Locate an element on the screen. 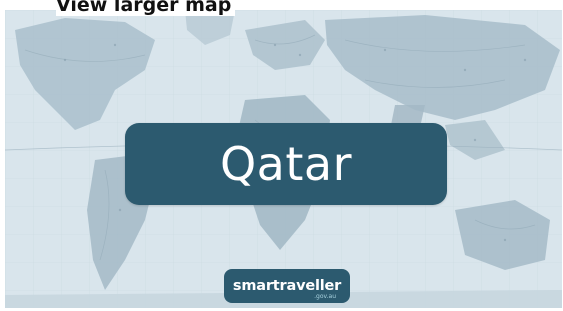  country-title: Qatar is located at coordinates (286, 164).